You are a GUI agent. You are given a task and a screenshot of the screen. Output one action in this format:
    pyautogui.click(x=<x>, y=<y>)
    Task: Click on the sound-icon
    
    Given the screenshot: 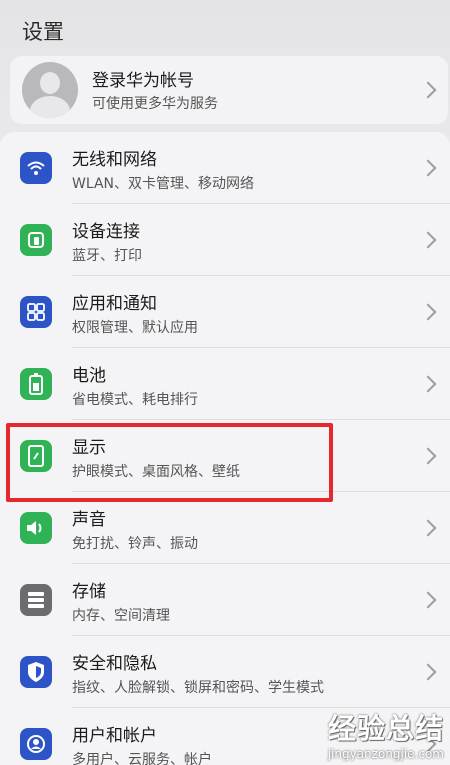 What is the action you would take?
    pyautogui.click(x=36, y=528)
    